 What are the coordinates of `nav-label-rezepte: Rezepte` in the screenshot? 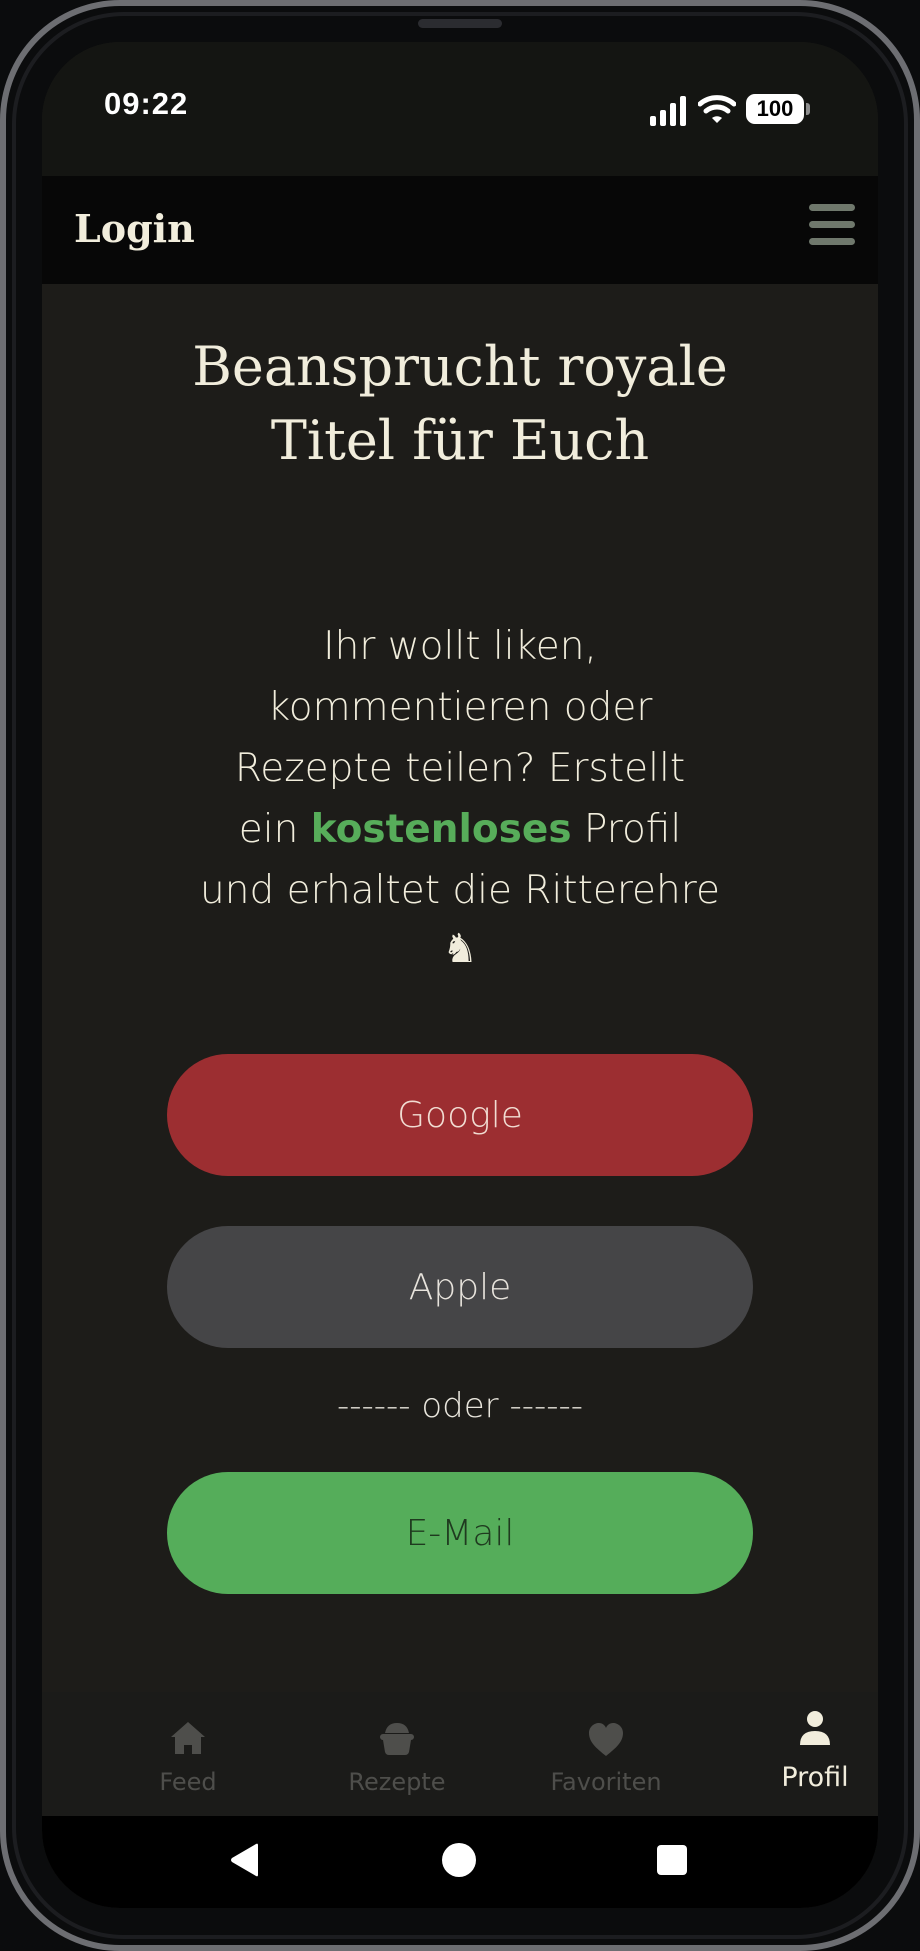 It's located at (397, 1782).